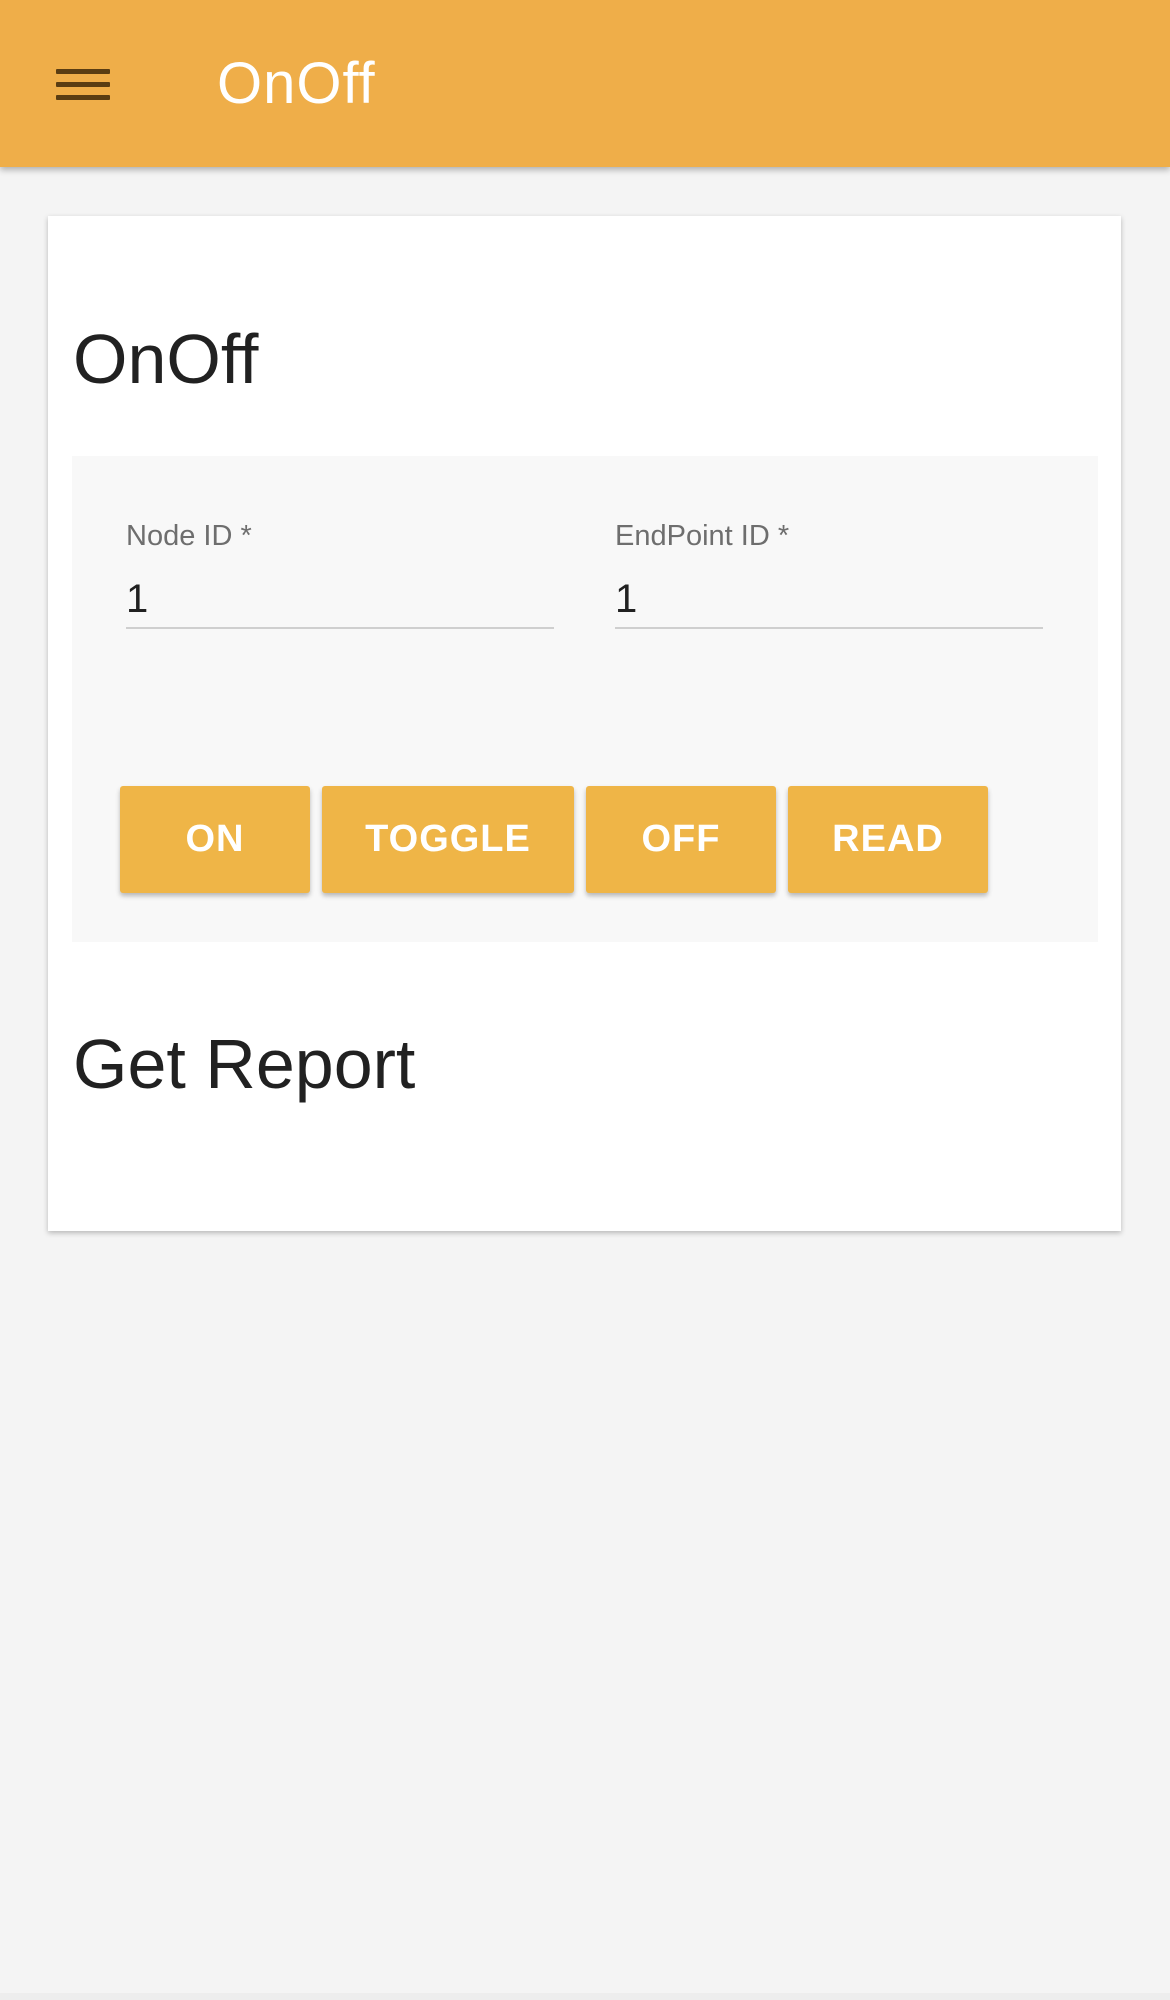 Image resolution: width=1170 pixels, height=2000 pixels. Describe the element at coordinates (702, 536) in the screenshot. I see `endpoint-id-label: EndPoint ID *` at that location.